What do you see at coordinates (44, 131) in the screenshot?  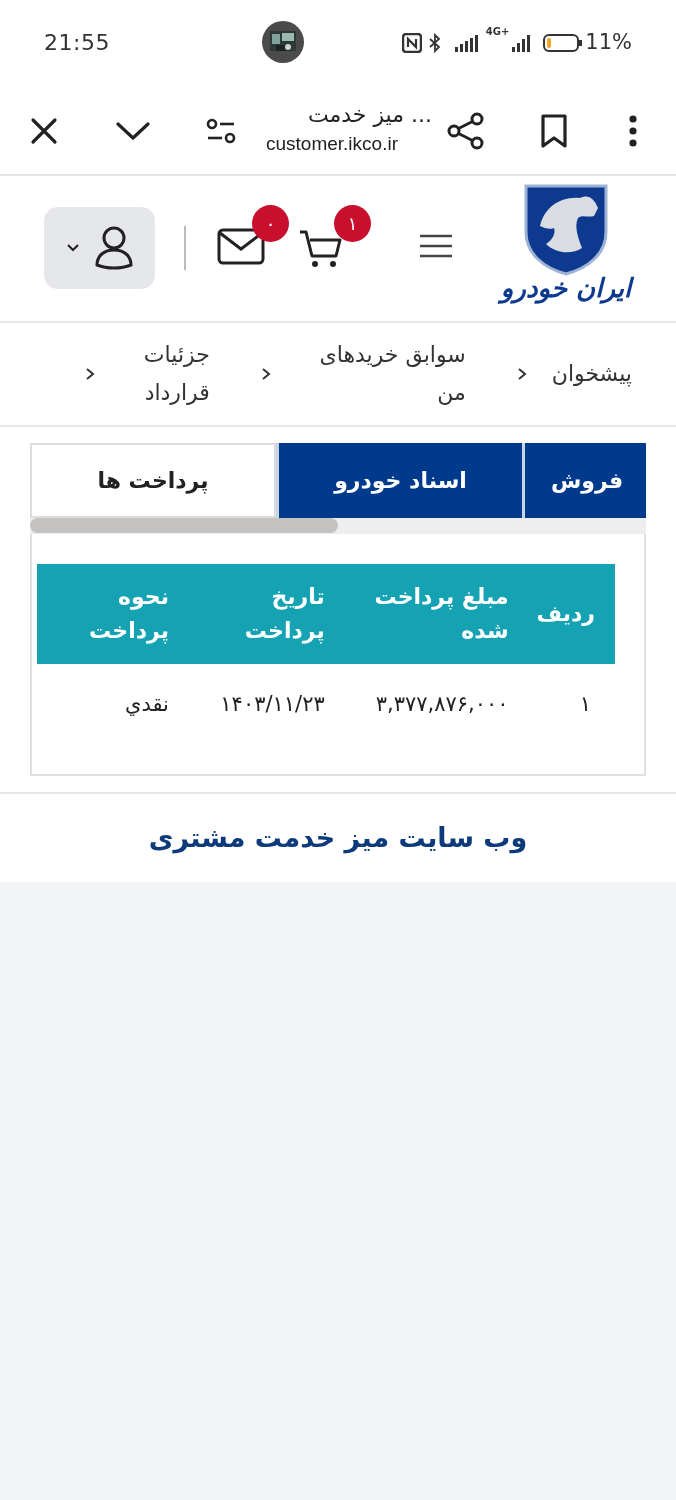 I see `close-icon` at bounding box center [44, 131].